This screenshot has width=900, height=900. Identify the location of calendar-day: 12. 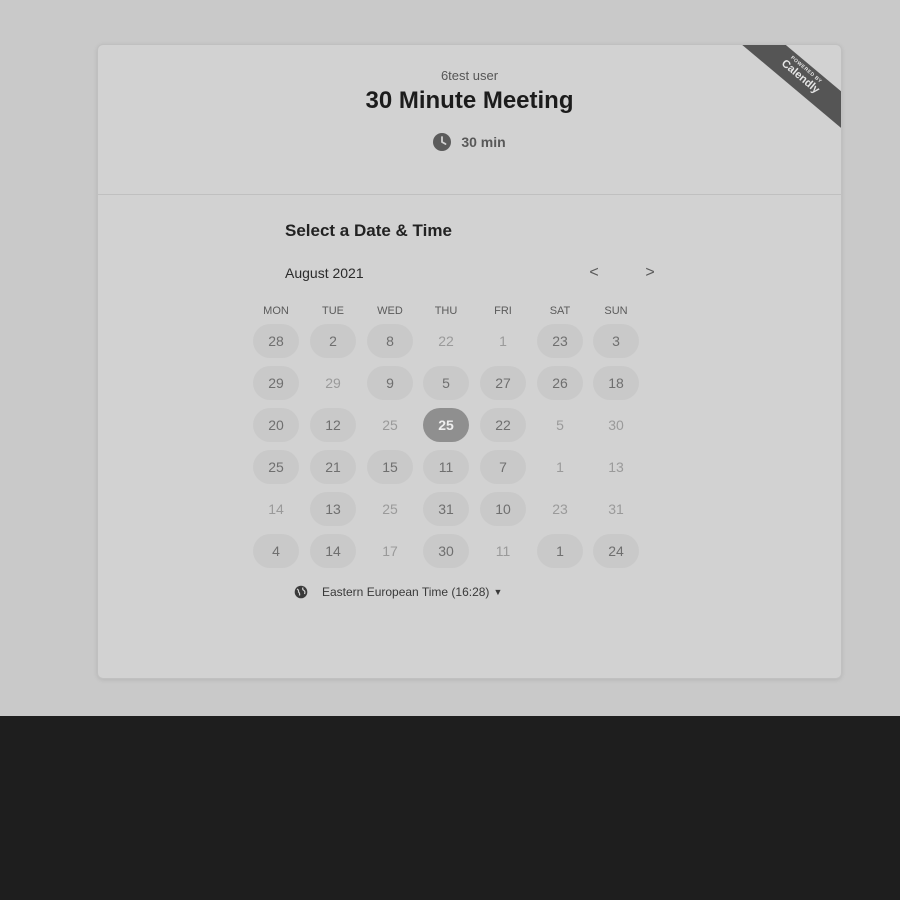
(333, 425).